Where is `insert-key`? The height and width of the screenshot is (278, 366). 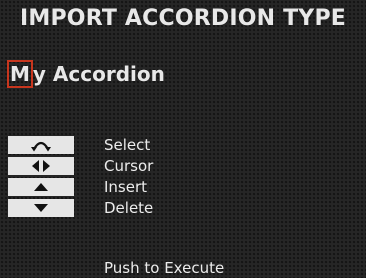
insert-key is located at coordinates (41, 187).